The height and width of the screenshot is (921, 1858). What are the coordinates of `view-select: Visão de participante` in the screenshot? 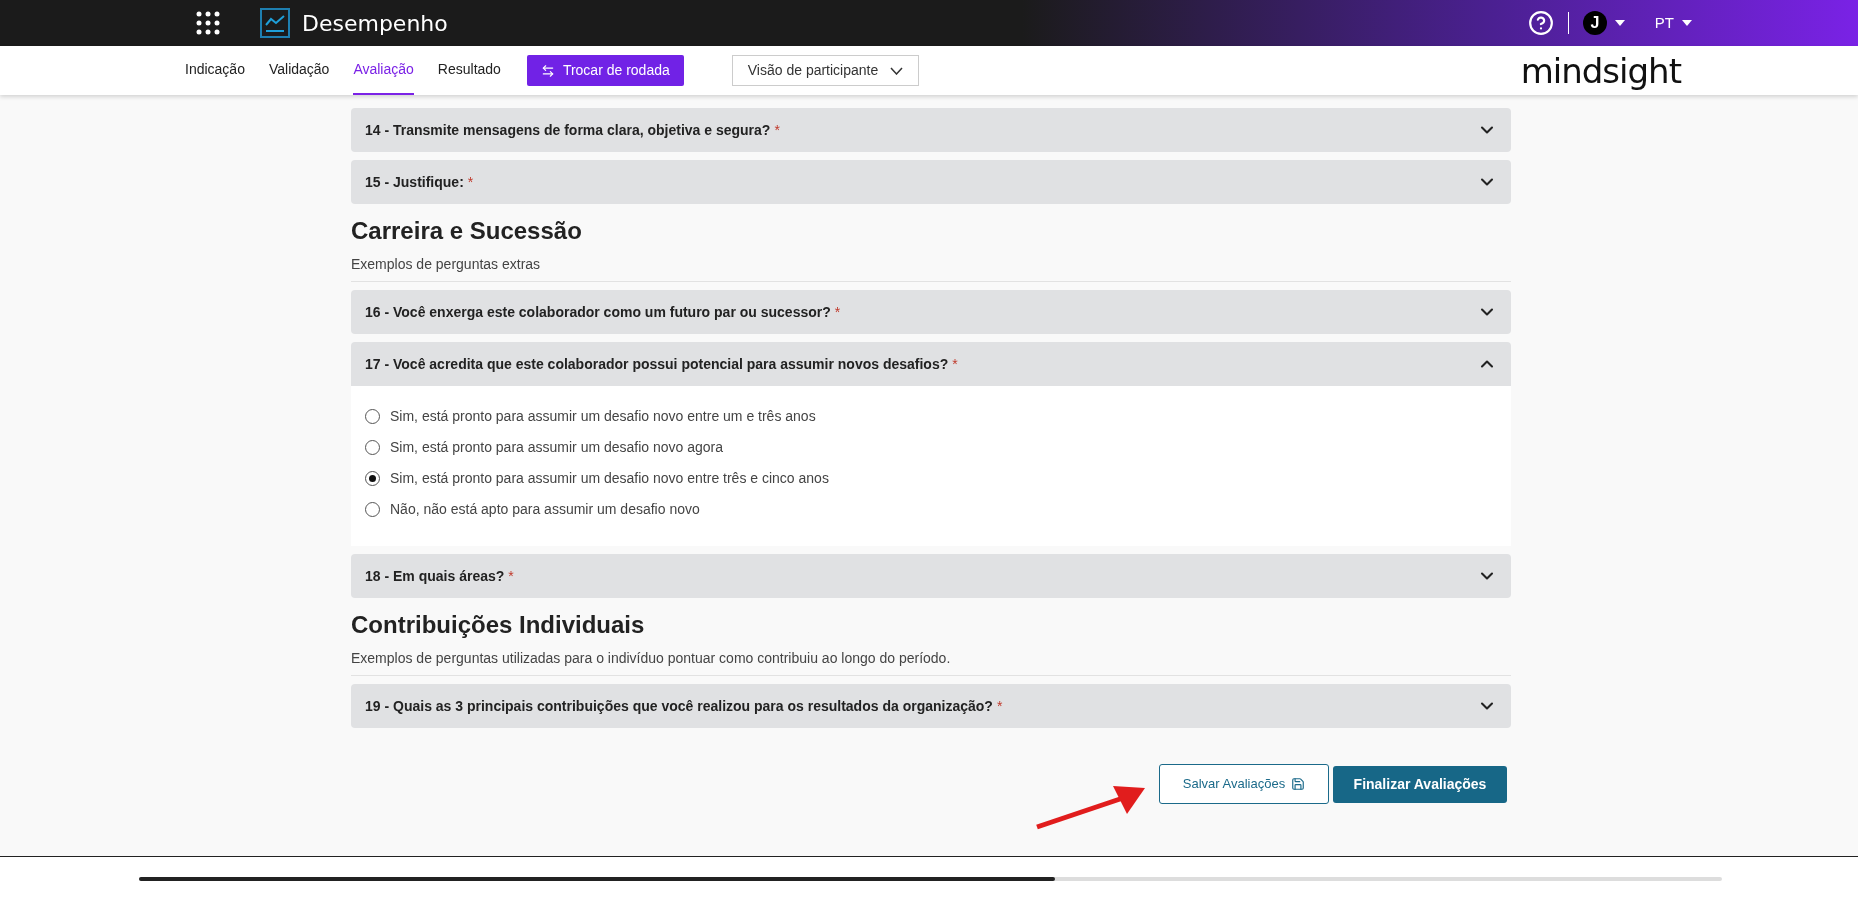 It's located at (825, 70).